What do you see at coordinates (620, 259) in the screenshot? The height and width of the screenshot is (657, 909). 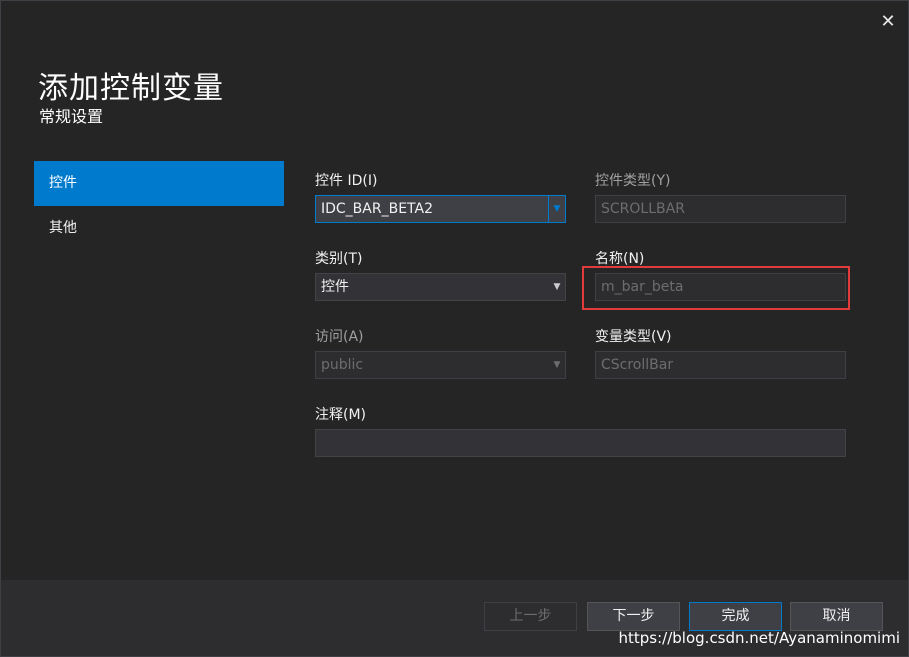 I see `name-label: 名称(N)` at bounding box center [620, 259].